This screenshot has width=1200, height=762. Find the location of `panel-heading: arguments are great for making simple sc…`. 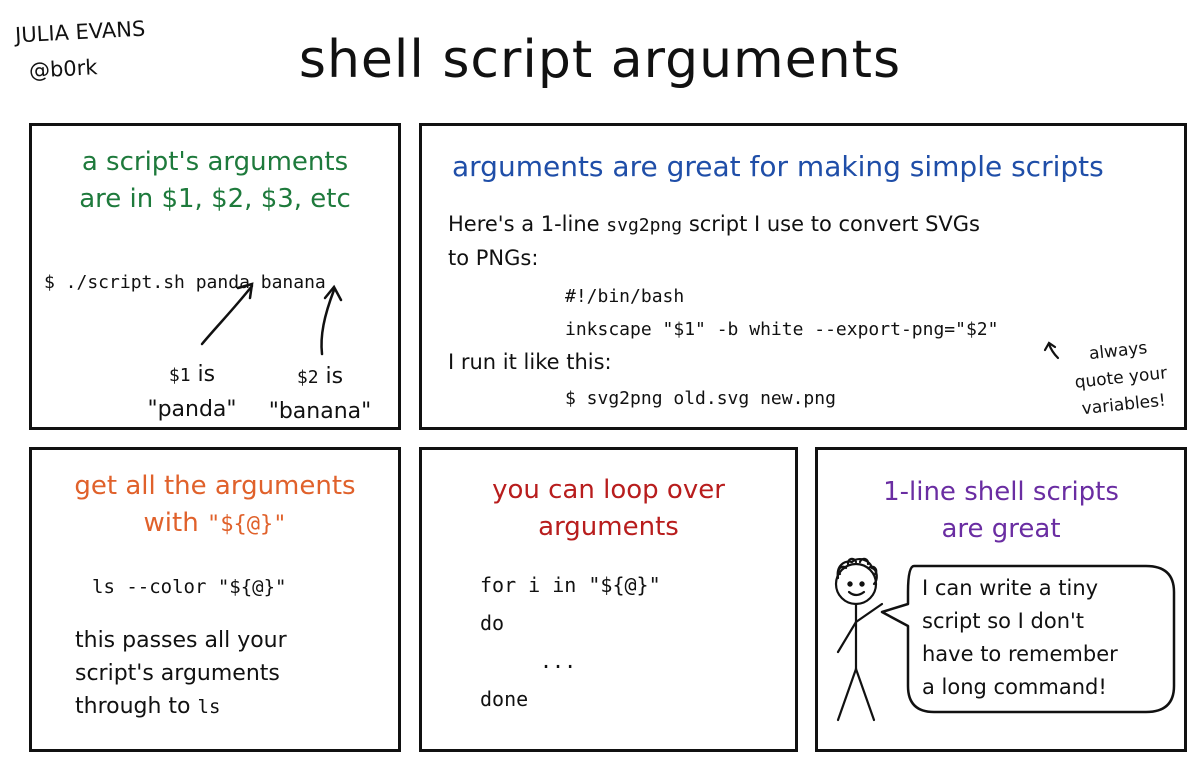

panel-heading: arguments are great for making simple sc… is located at coordinates (778, 166).